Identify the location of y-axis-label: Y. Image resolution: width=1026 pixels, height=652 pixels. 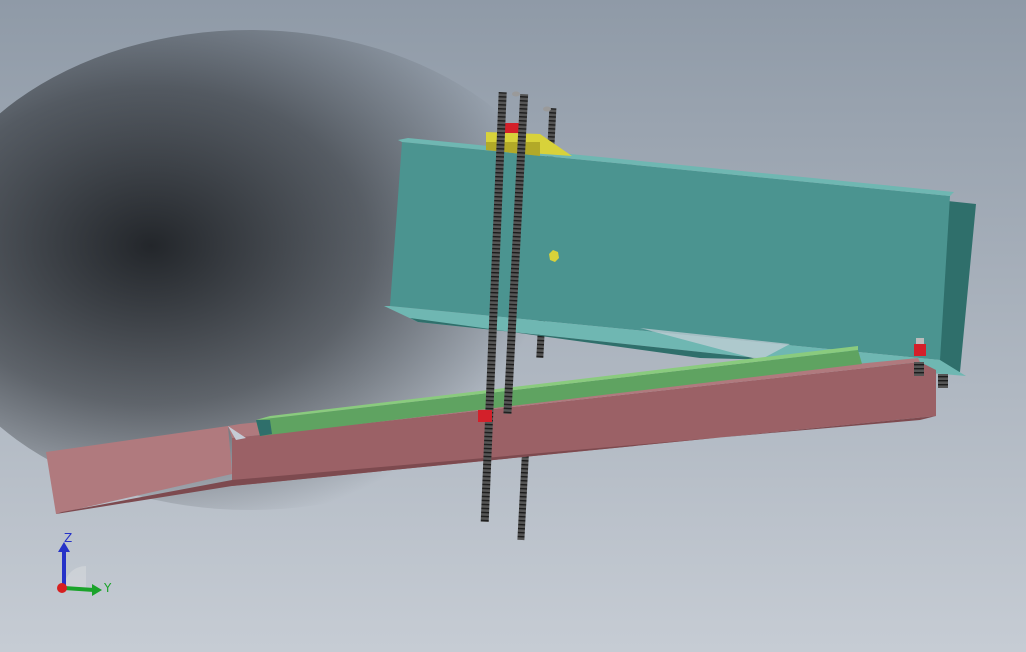
(107, 588).